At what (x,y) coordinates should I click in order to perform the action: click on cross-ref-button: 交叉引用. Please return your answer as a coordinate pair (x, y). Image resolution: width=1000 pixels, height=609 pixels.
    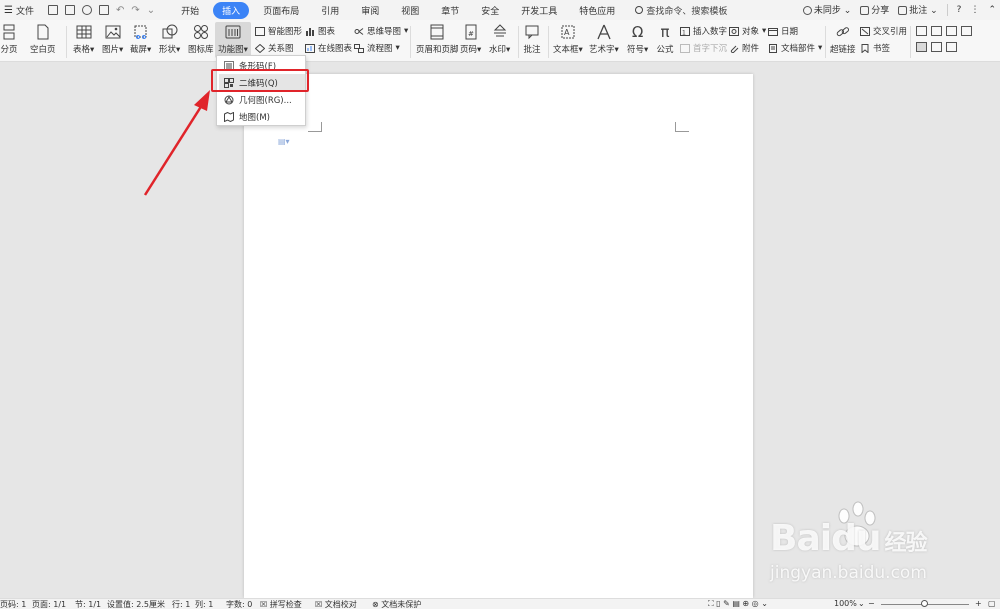
    Looking at the image, I should click on (883, 31).